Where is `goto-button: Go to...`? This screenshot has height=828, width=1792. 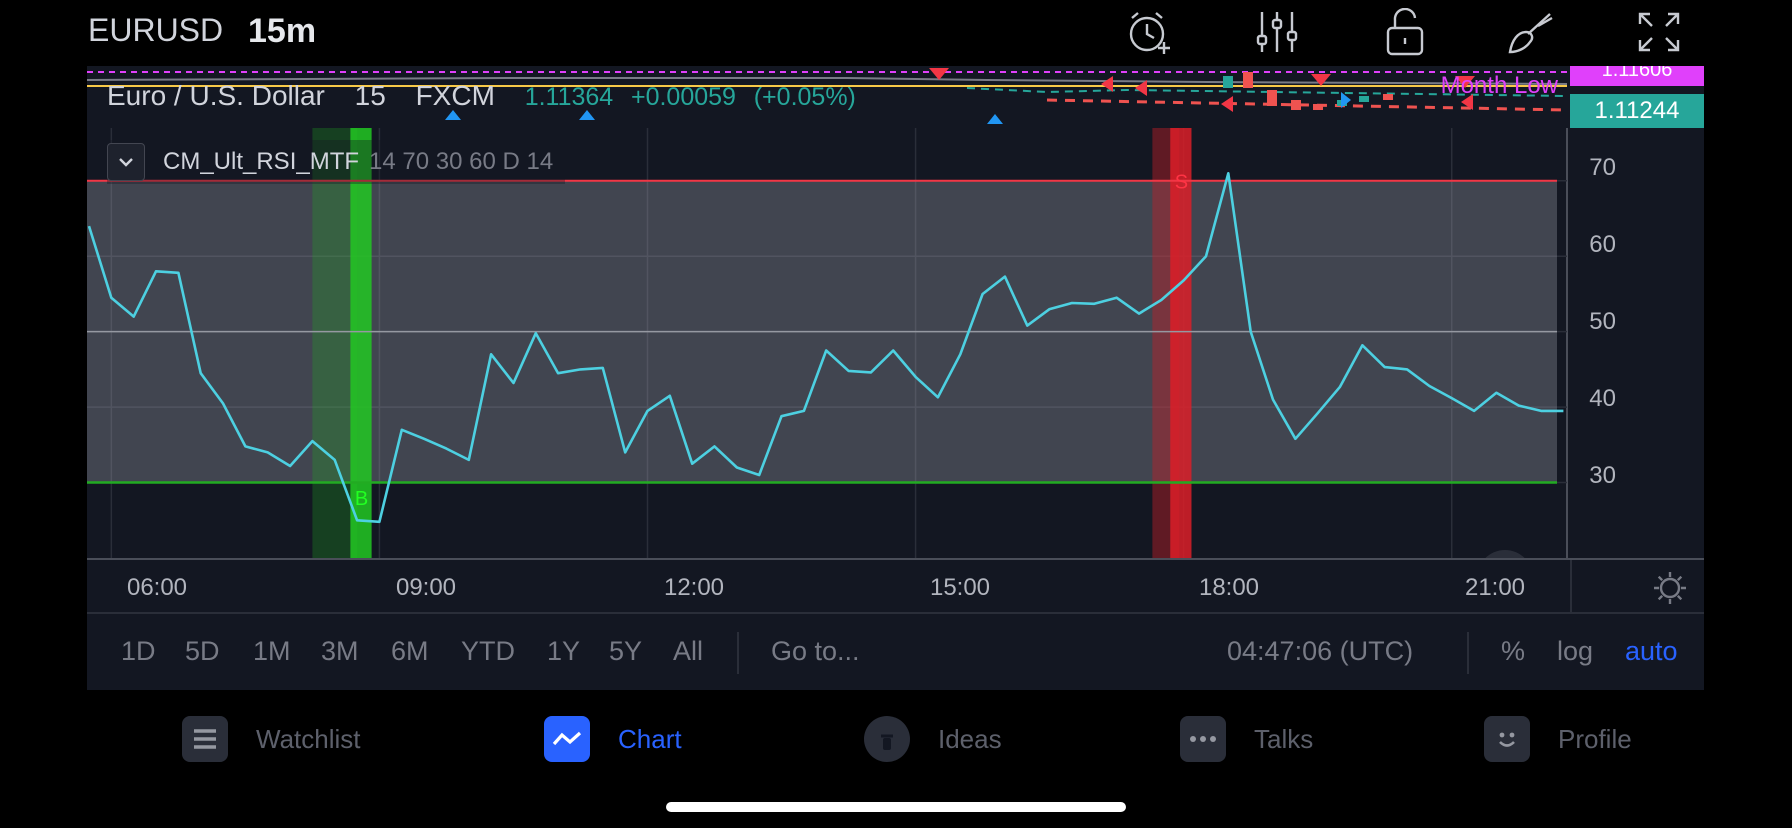 goto-button: Go to... is located at coordinates (815, 651).